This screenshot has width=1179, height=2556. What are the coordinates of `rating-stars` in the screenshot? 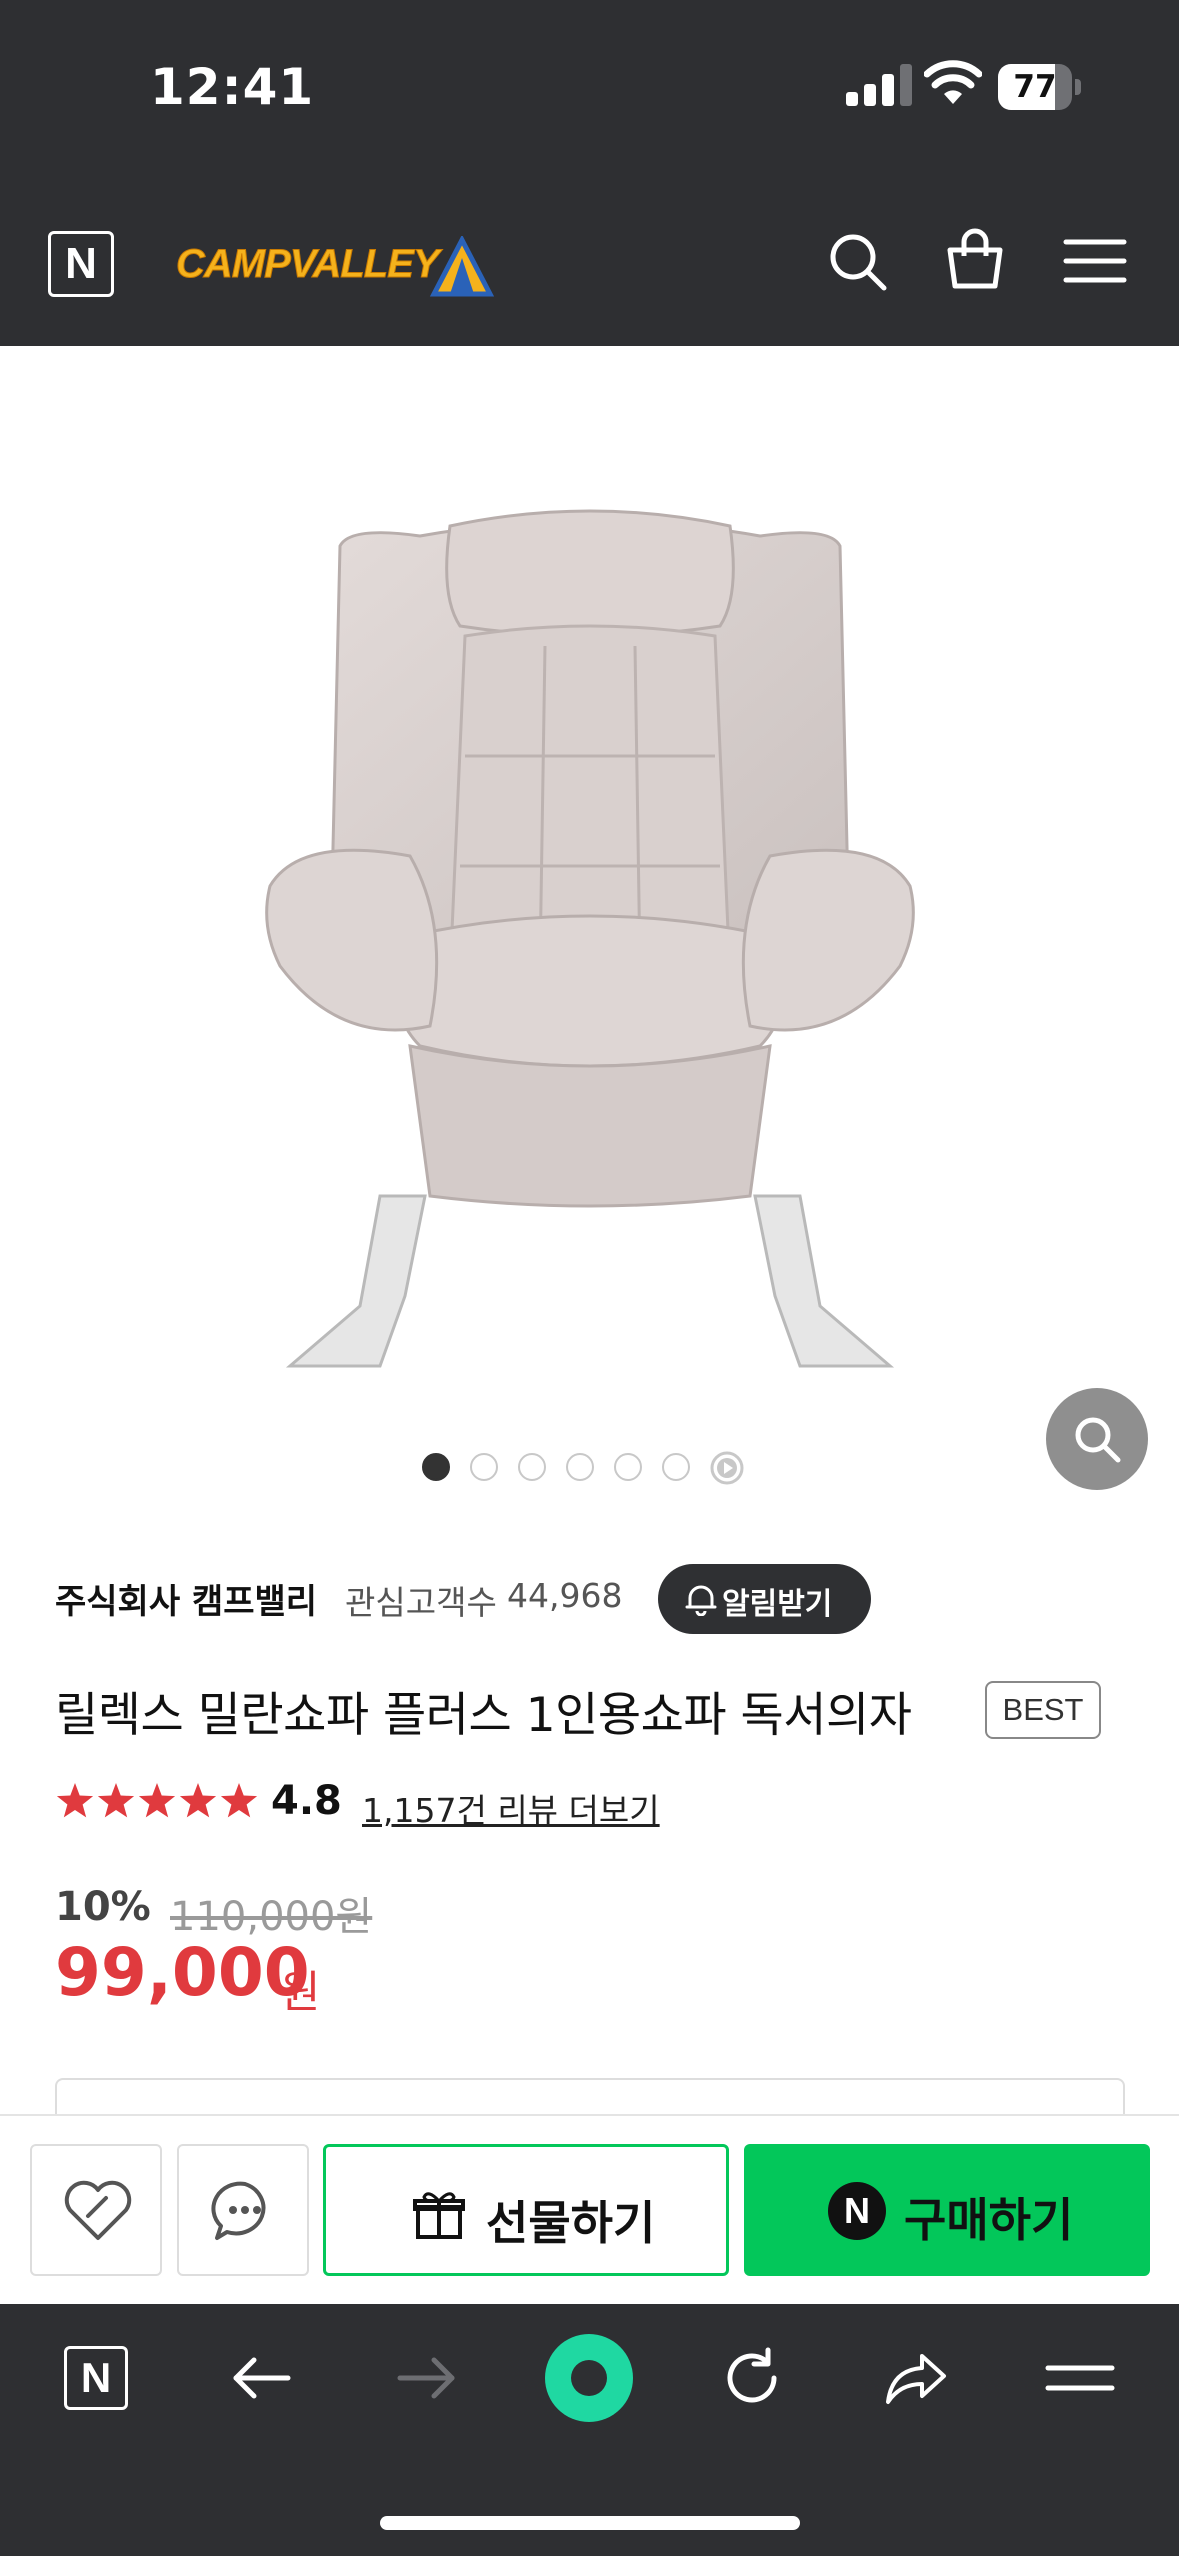 It's located at (157, 1800).